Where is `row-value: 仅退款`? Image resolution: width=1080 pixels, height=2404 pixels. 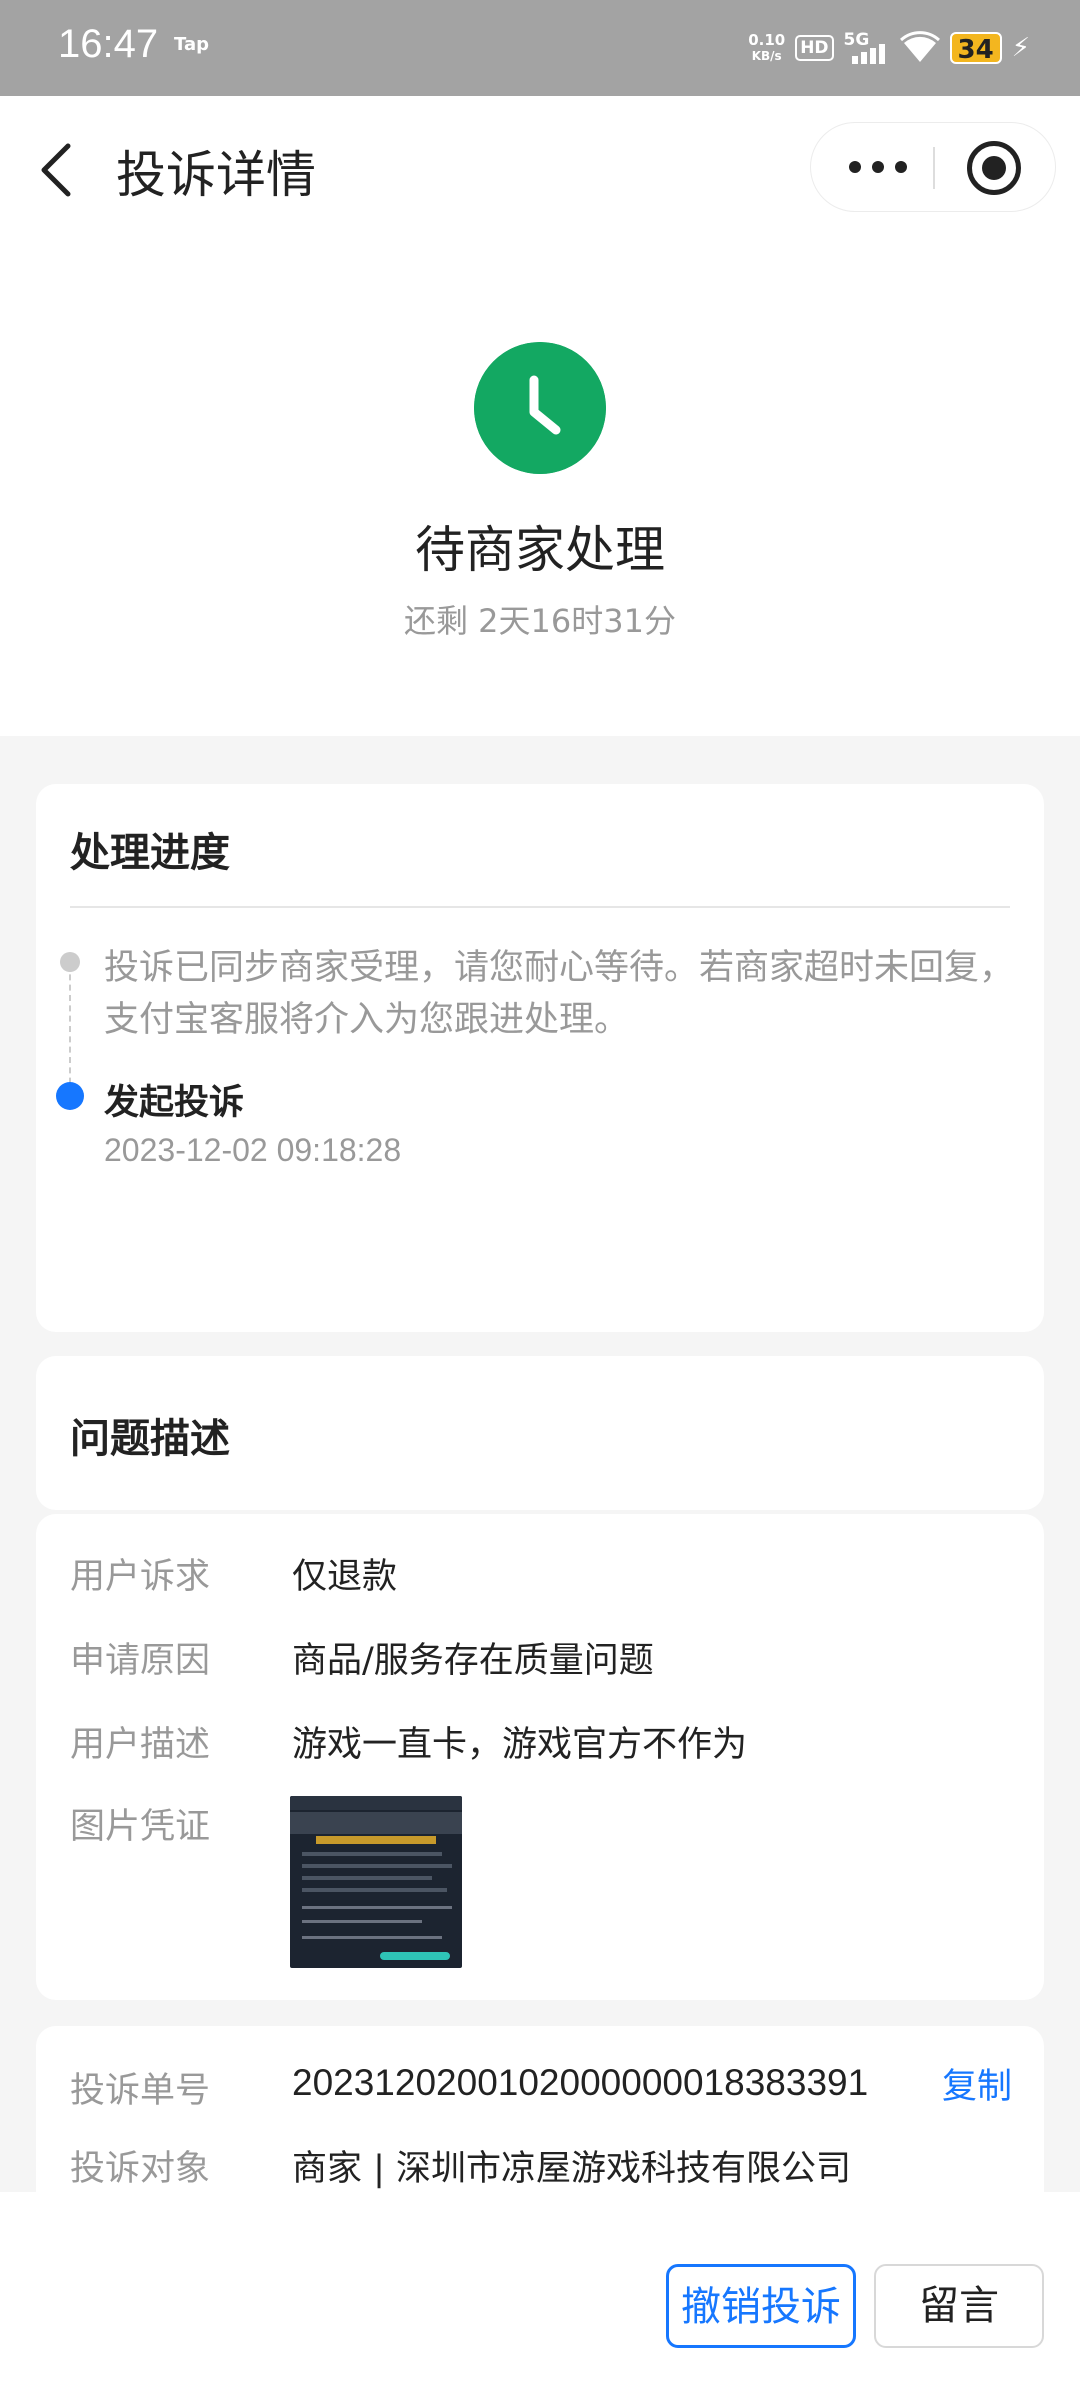
row-value: 仅退款 is located at coordinates (345, 1577).